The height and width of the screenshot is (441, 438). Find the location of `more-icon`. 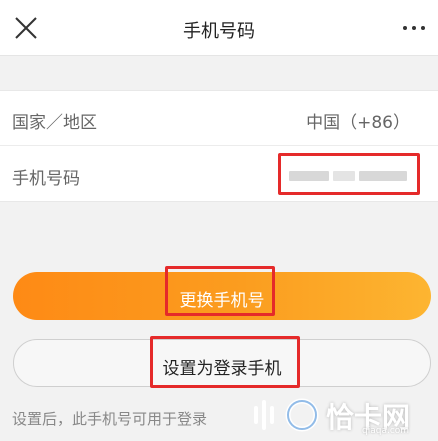

more-icon is located at coordinates (414, 28).